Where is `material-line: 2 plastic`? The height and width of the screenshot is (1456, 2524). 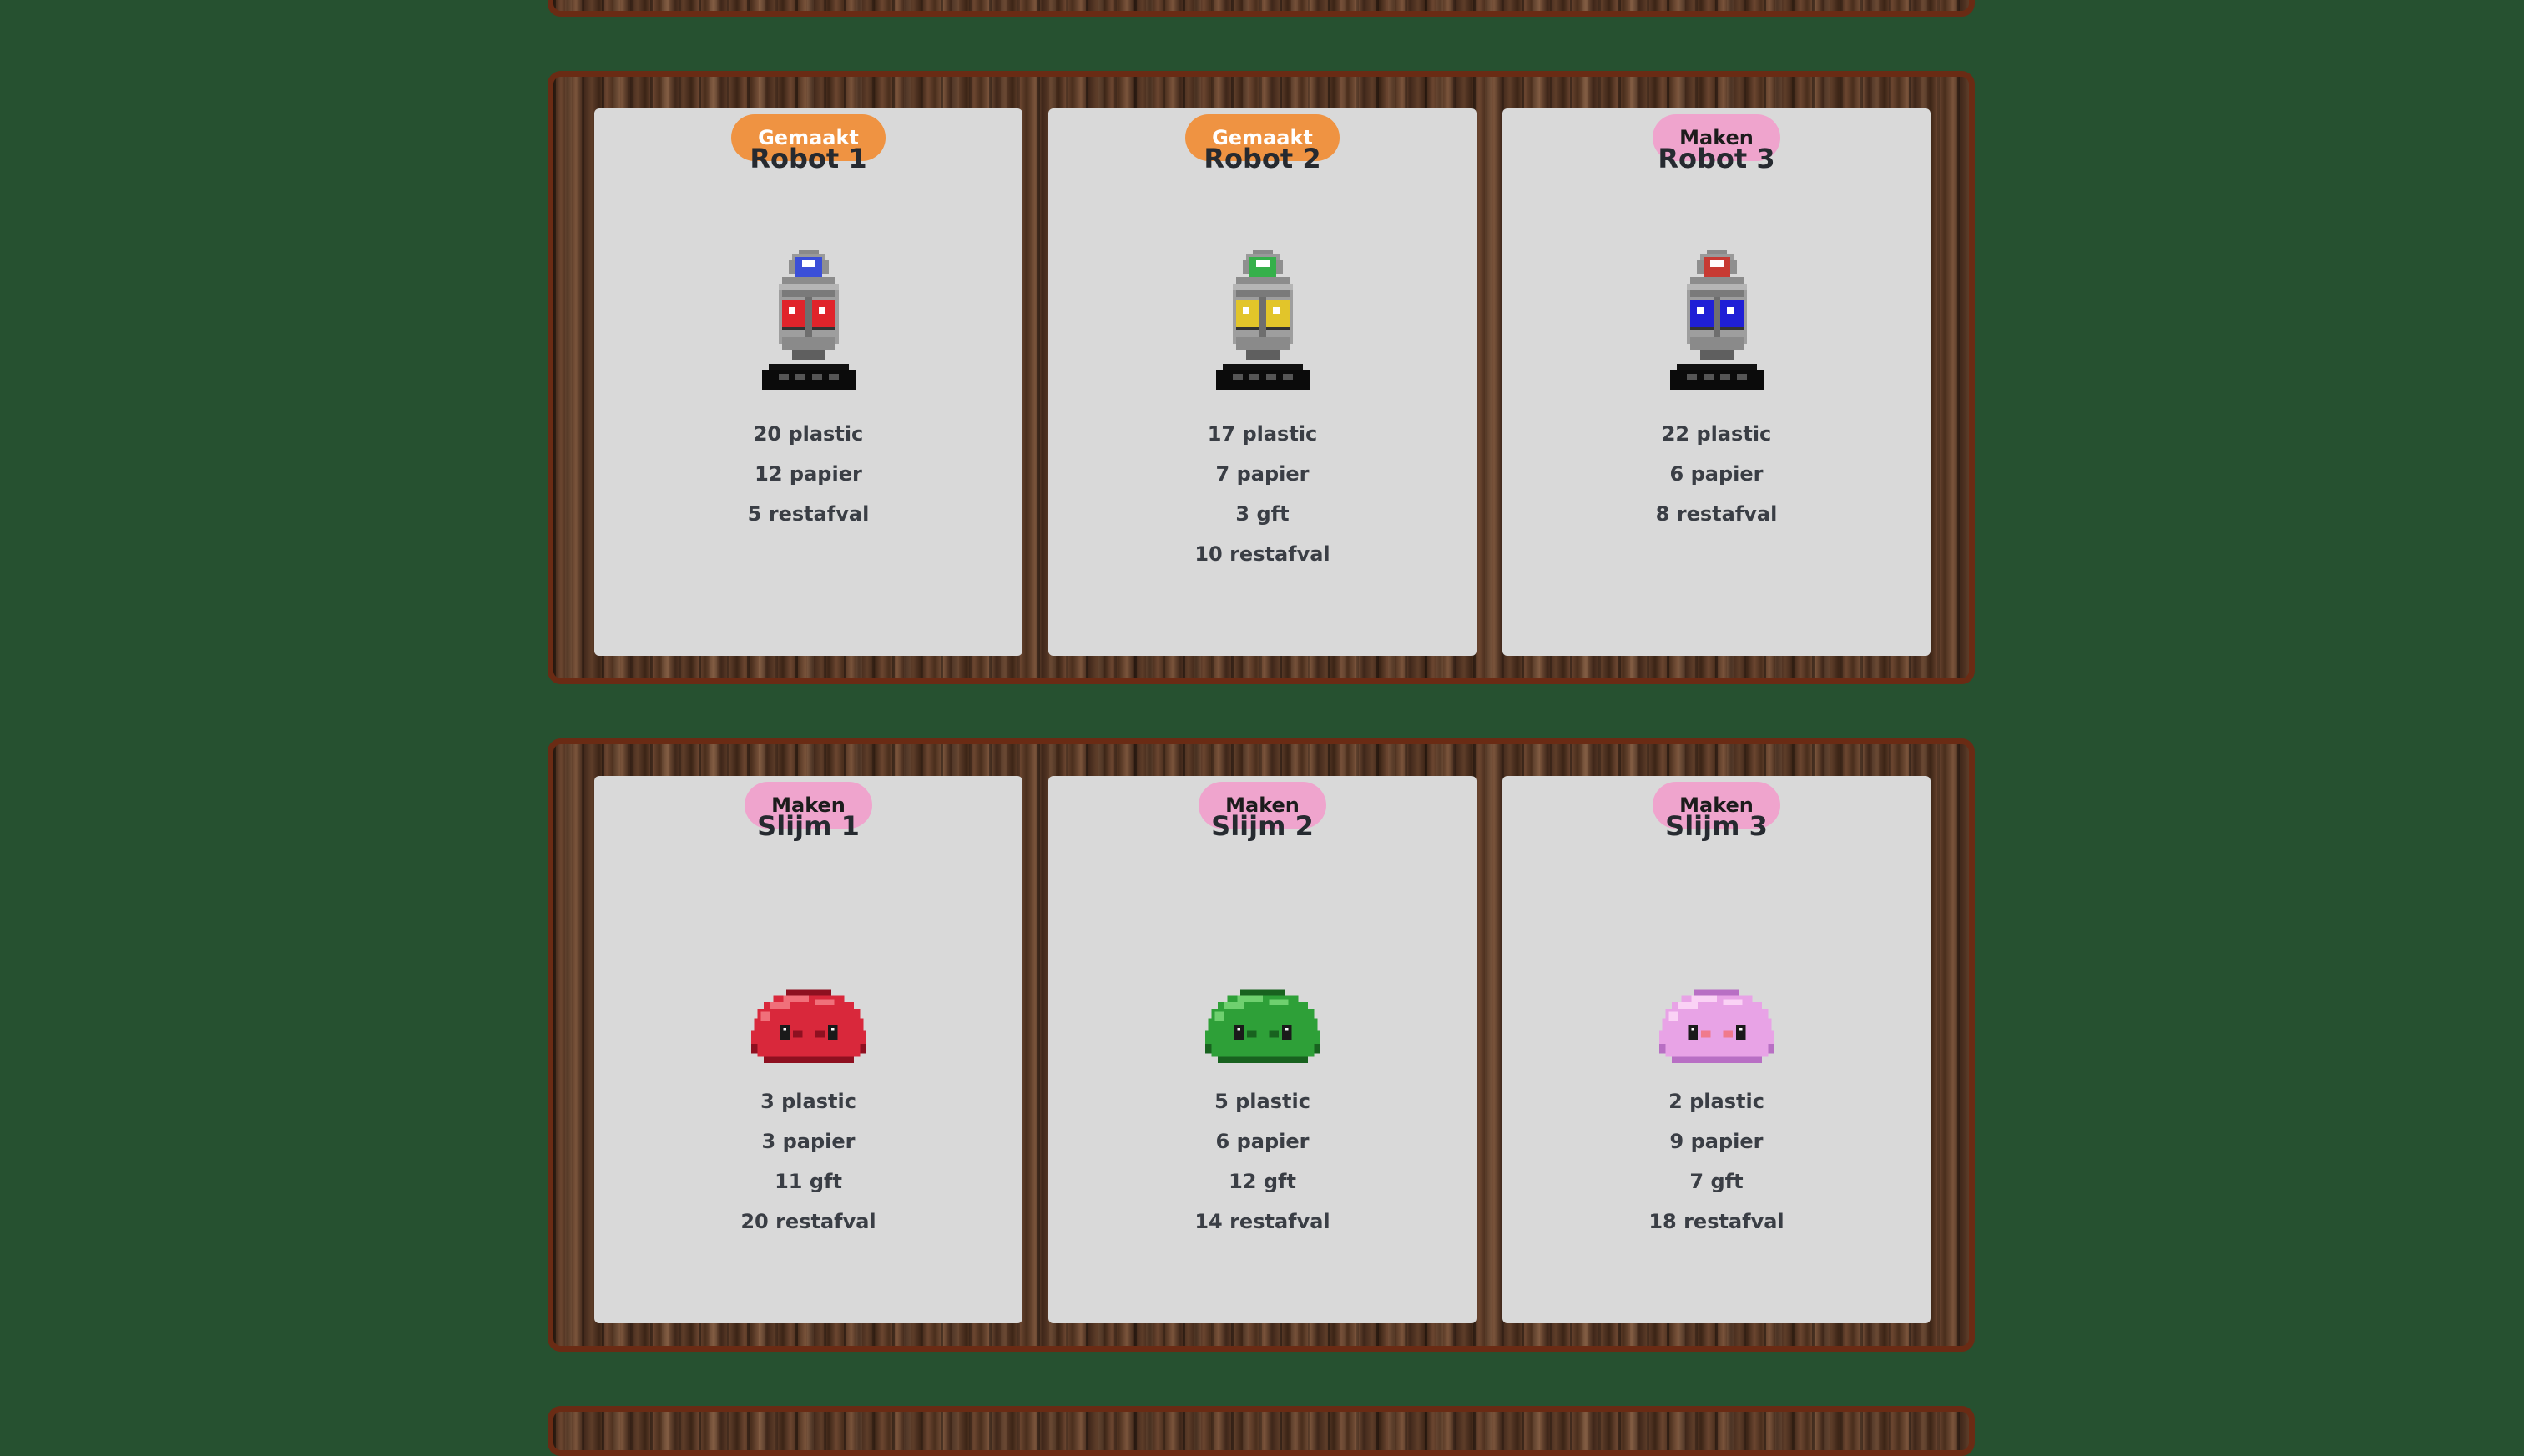 material-line: 2 plastic is located at coordinates (1716, 1101).